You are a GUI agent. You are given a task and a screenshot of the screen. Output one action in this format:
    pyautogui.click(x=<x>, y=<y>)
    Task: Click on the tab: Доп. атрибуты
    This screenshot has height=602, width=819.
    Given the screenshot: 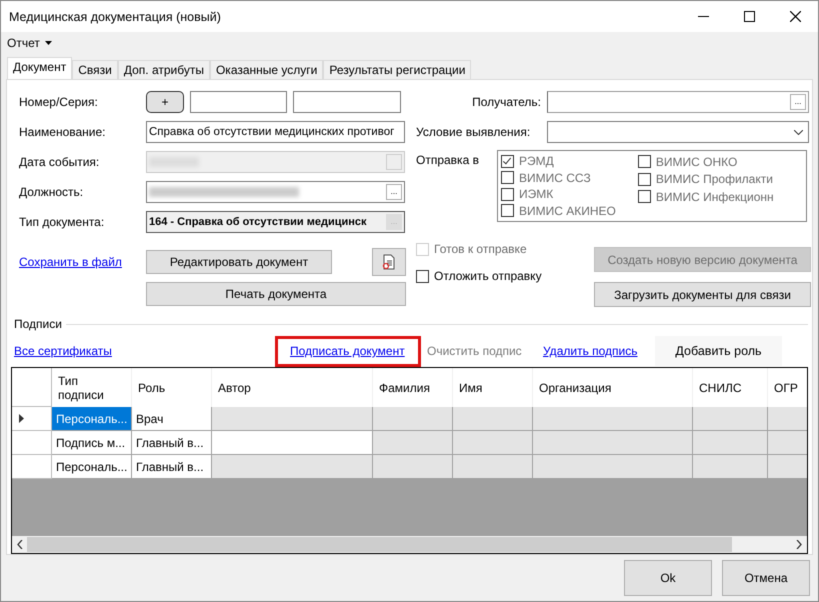 What is the action you would take?
    pyautogui.click(x=164, y=69)
    